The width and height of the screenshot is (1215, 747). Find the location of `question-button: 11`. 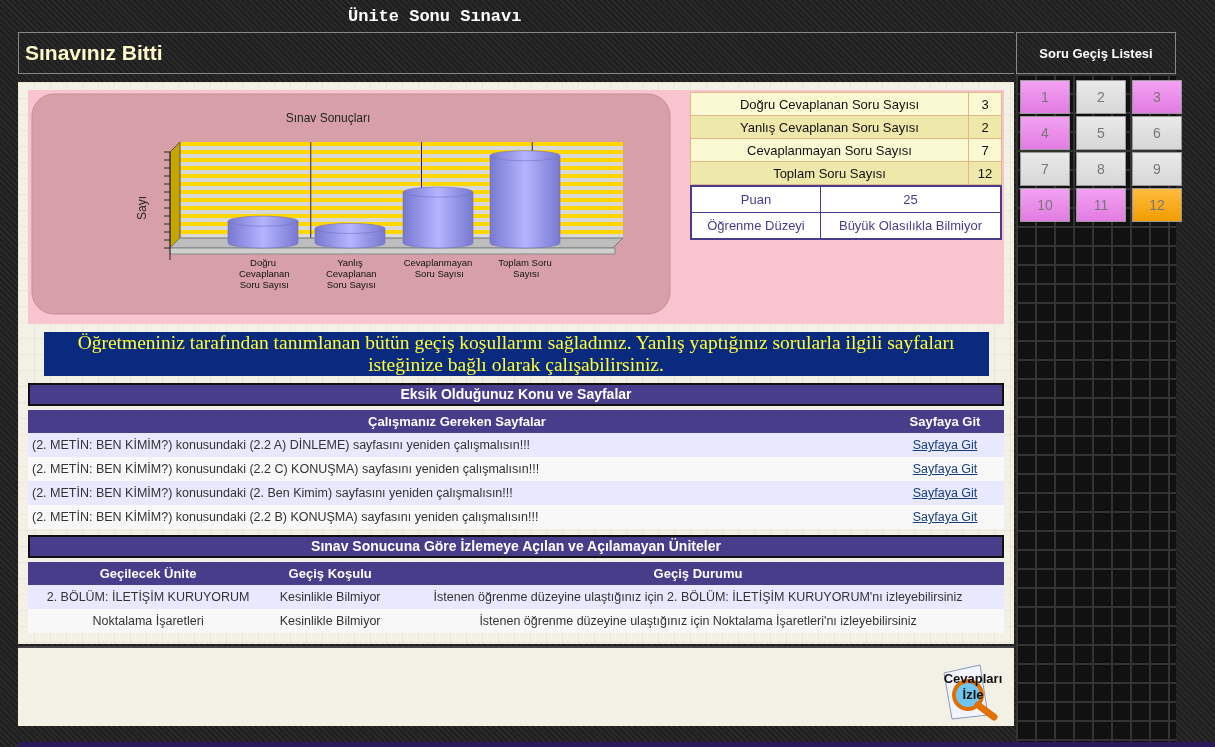

question-button: 11 is located at coordinates (1101, 205).